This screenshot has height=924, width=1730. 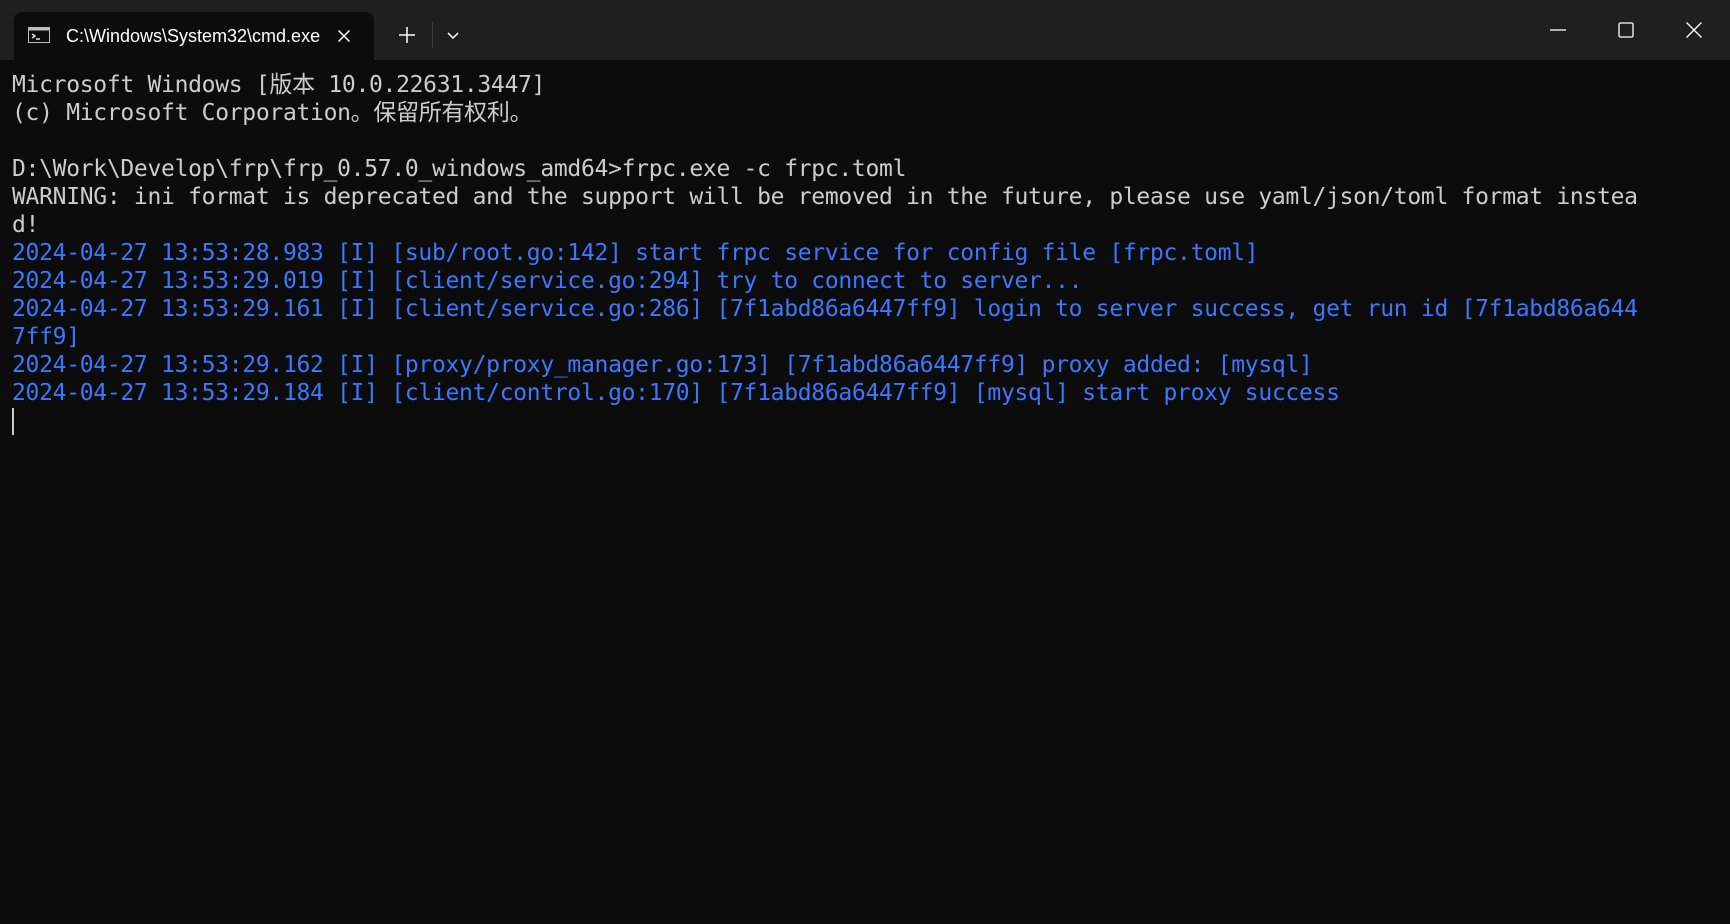 I want to click on tab-dropdown-button, so click(x=453, y=35).